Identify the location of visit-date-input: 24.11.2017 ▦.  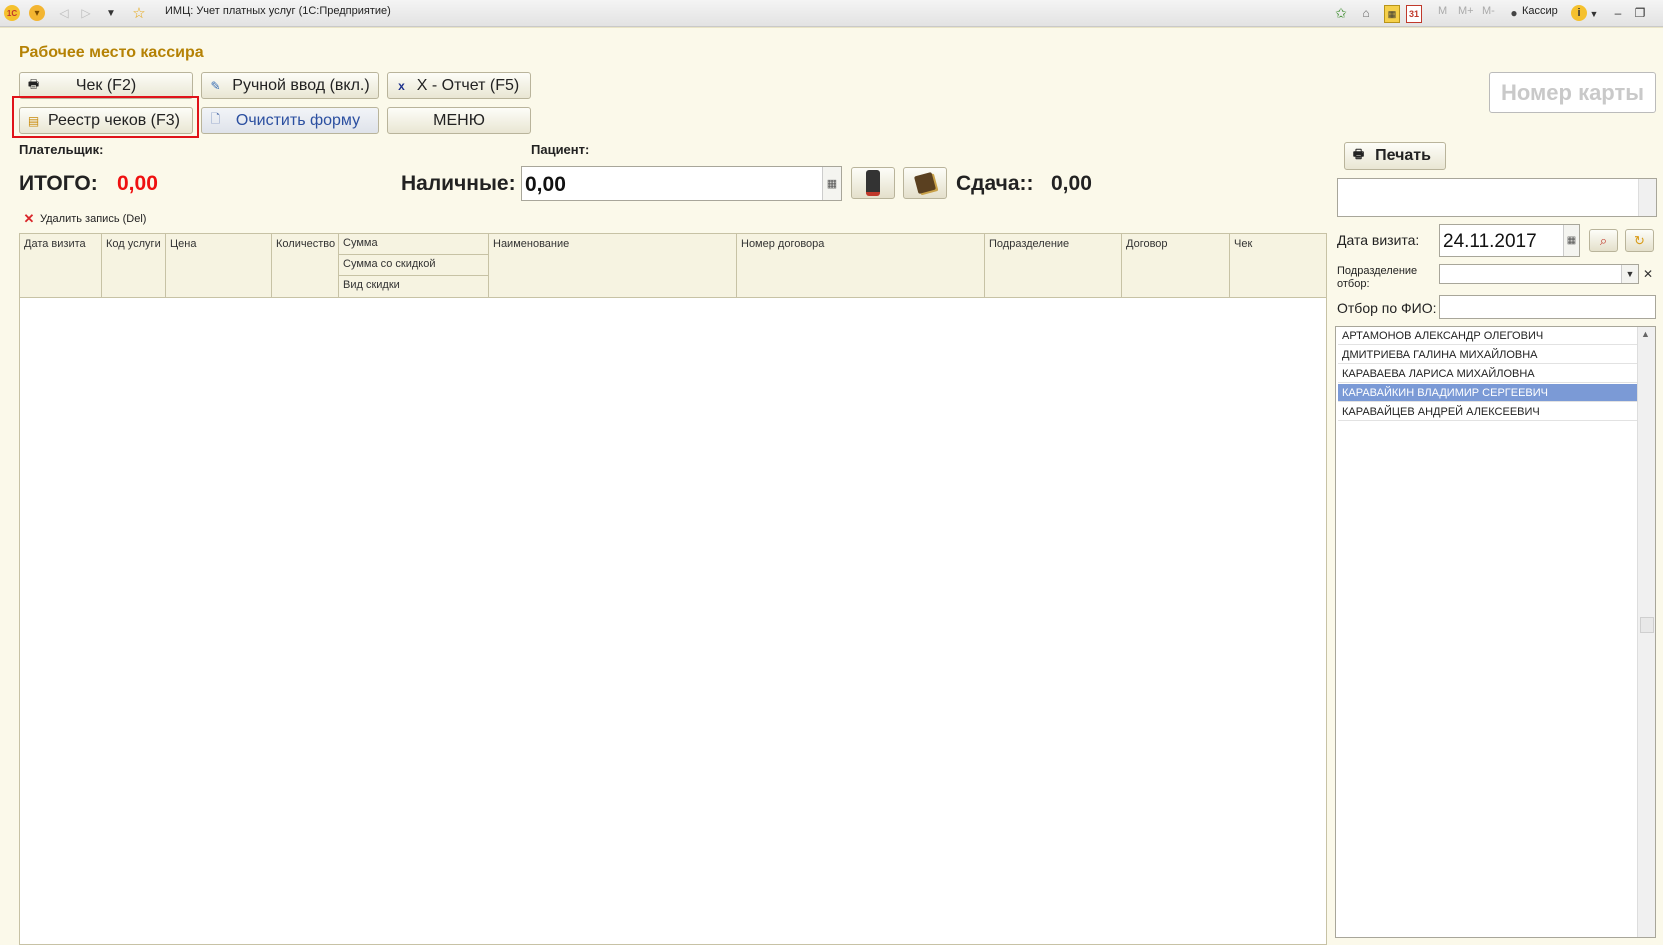
(1509, 240).